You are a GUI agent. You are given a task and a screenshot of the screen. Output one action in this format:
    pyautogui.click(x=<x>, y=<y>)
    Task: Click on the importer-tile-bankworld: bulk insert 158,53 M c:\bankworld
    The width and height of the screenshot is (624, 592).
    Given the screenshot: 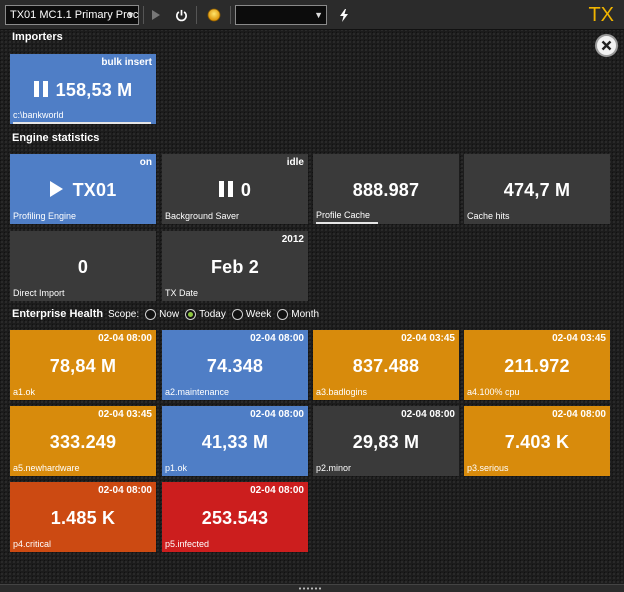 What is the action you would take?
    pyautogui.click(x=83, y=89)
    